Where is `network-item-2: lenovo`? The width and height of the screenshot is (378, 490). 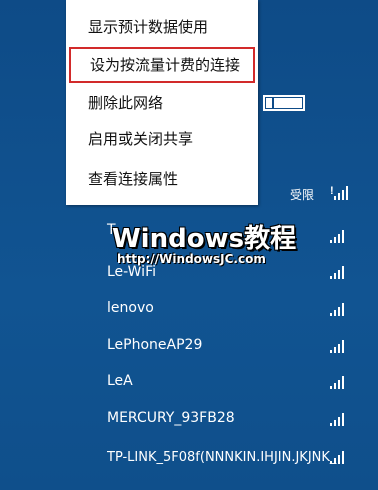
network-item-2: lenovo is located at coordinates (232, 308).